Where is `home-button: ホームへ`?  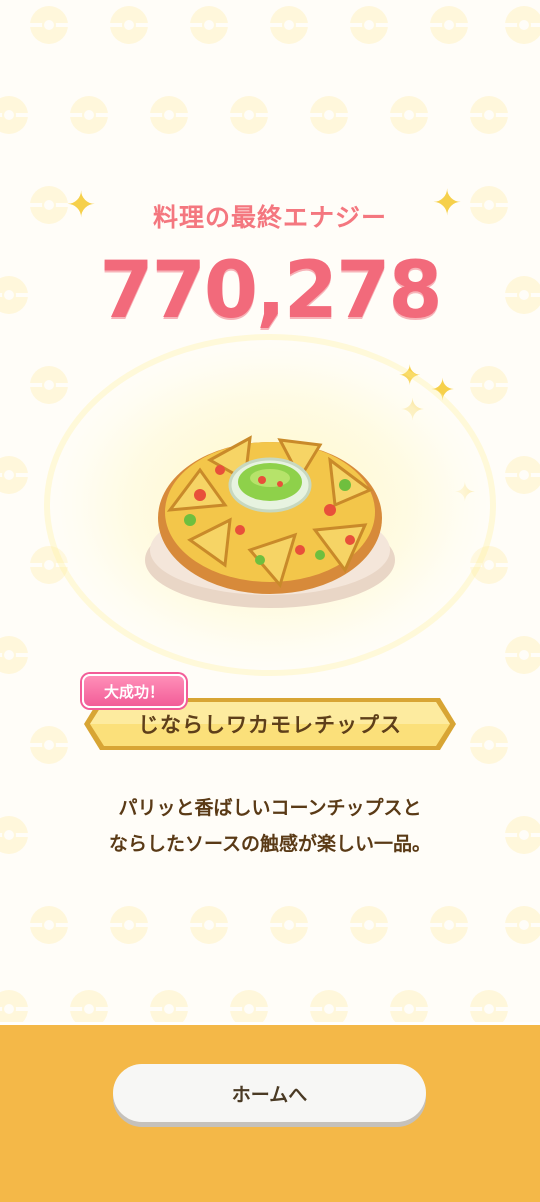
home-button: ホームへ is located at coordinates (269, 1093).